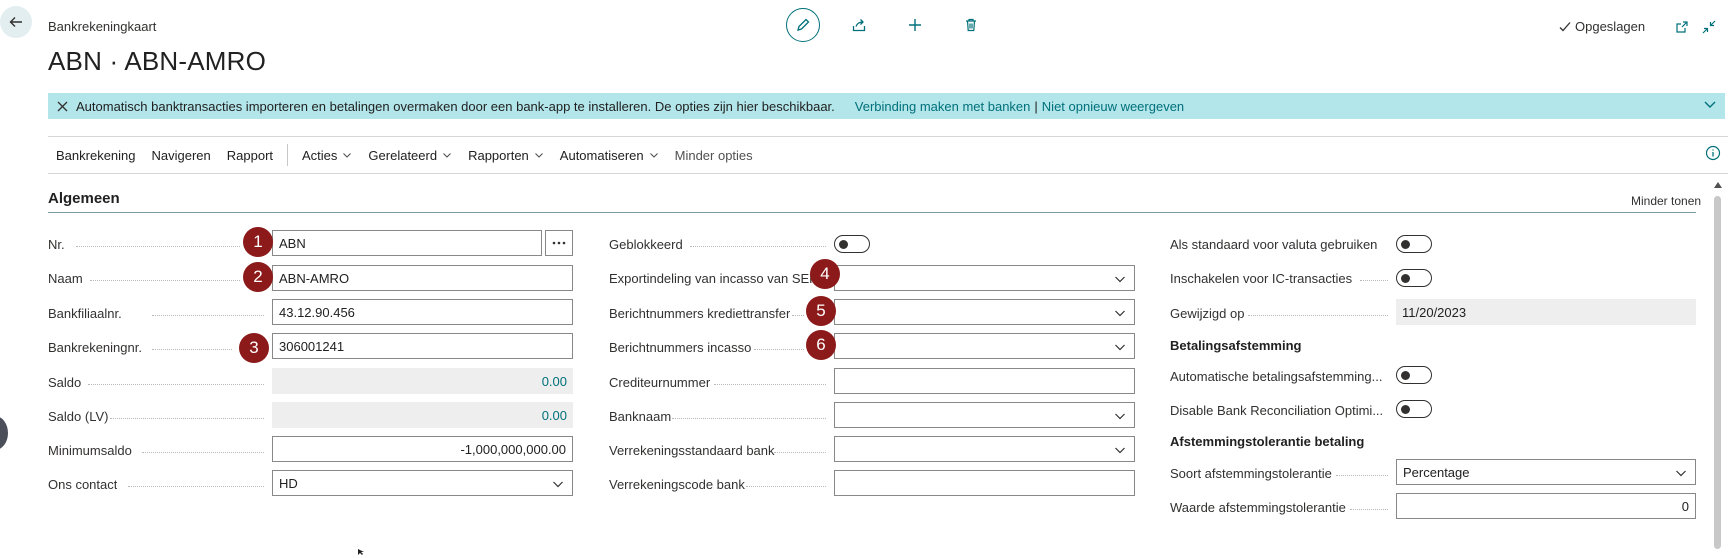 This screenshot has height=558, width=1730. What do you see at coordinates (422, 449) in the screenshot?
I see `minimumsaldo-field: -1,000,000,000.00` at bounding box center [422, 449].